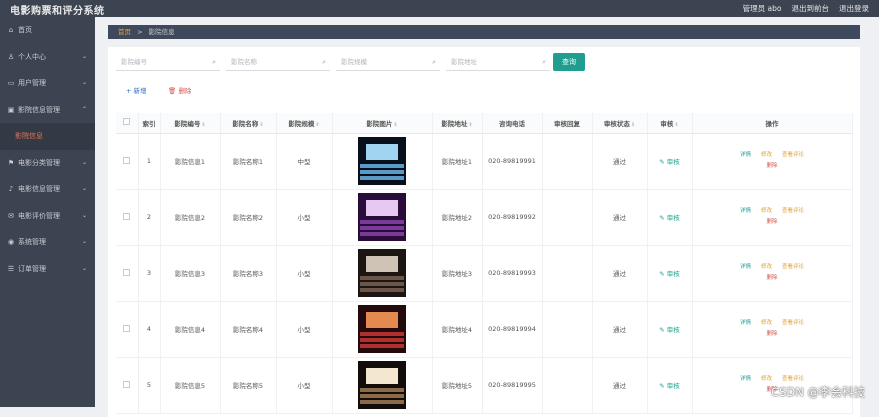 This screenshot has width=879, height=417. I want to click on add-button: + 新增, so click(136, 90).